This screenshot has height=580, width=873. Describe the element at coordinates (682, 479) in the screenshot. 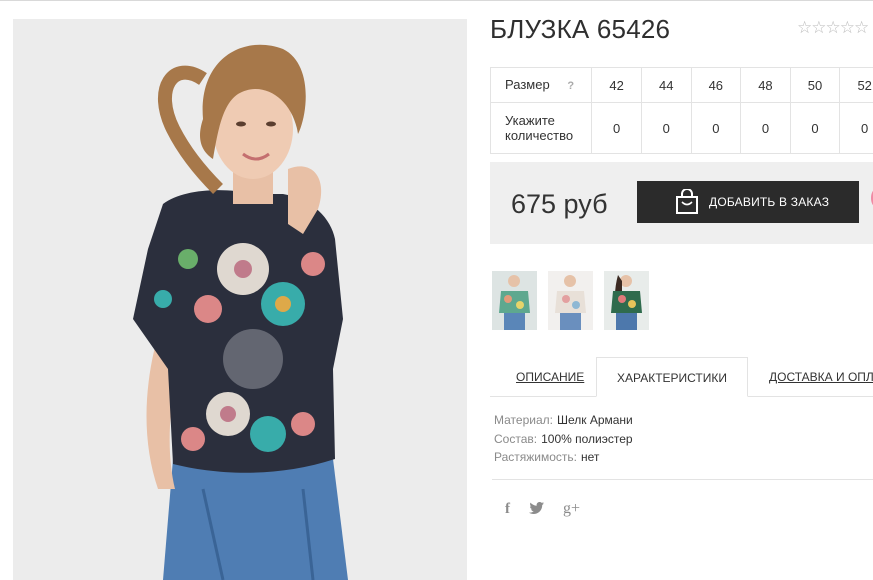

I see `social-divider` at that location.